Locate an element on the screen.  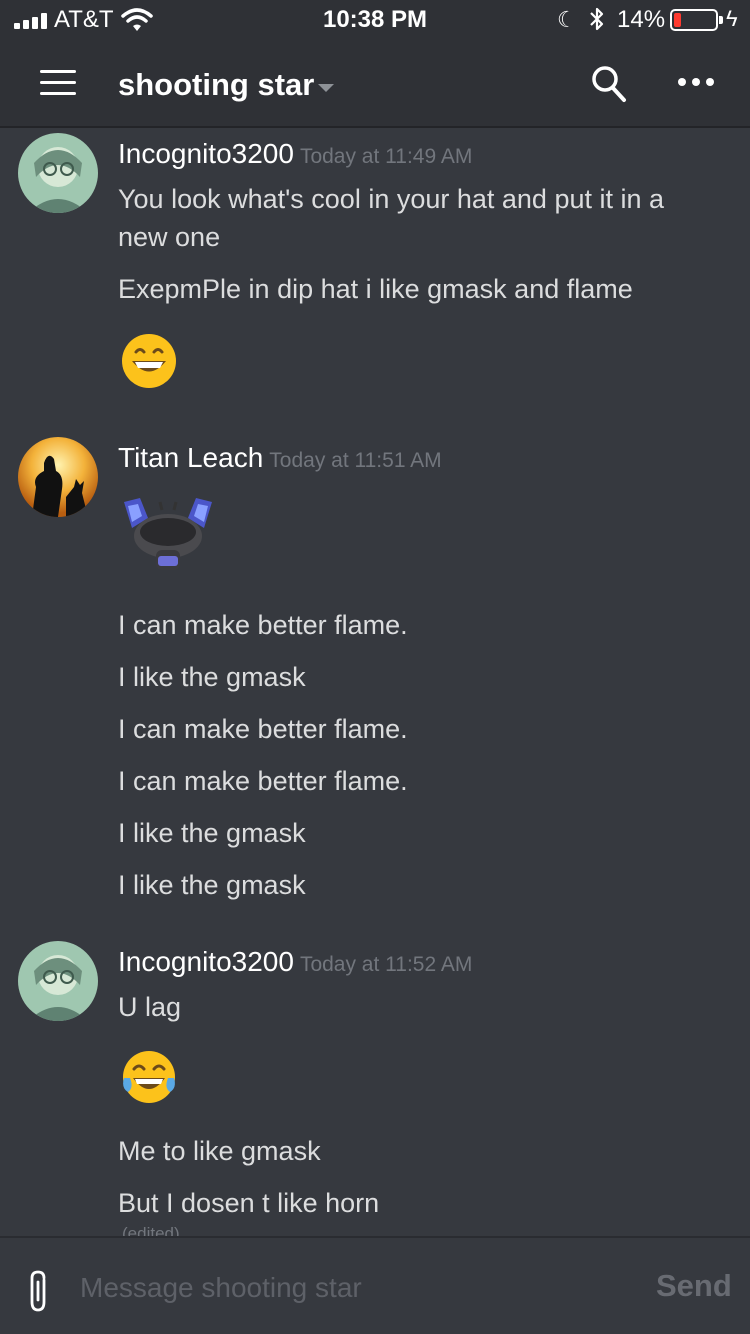
grinning-face-icon is located at coordinates (149, 361).